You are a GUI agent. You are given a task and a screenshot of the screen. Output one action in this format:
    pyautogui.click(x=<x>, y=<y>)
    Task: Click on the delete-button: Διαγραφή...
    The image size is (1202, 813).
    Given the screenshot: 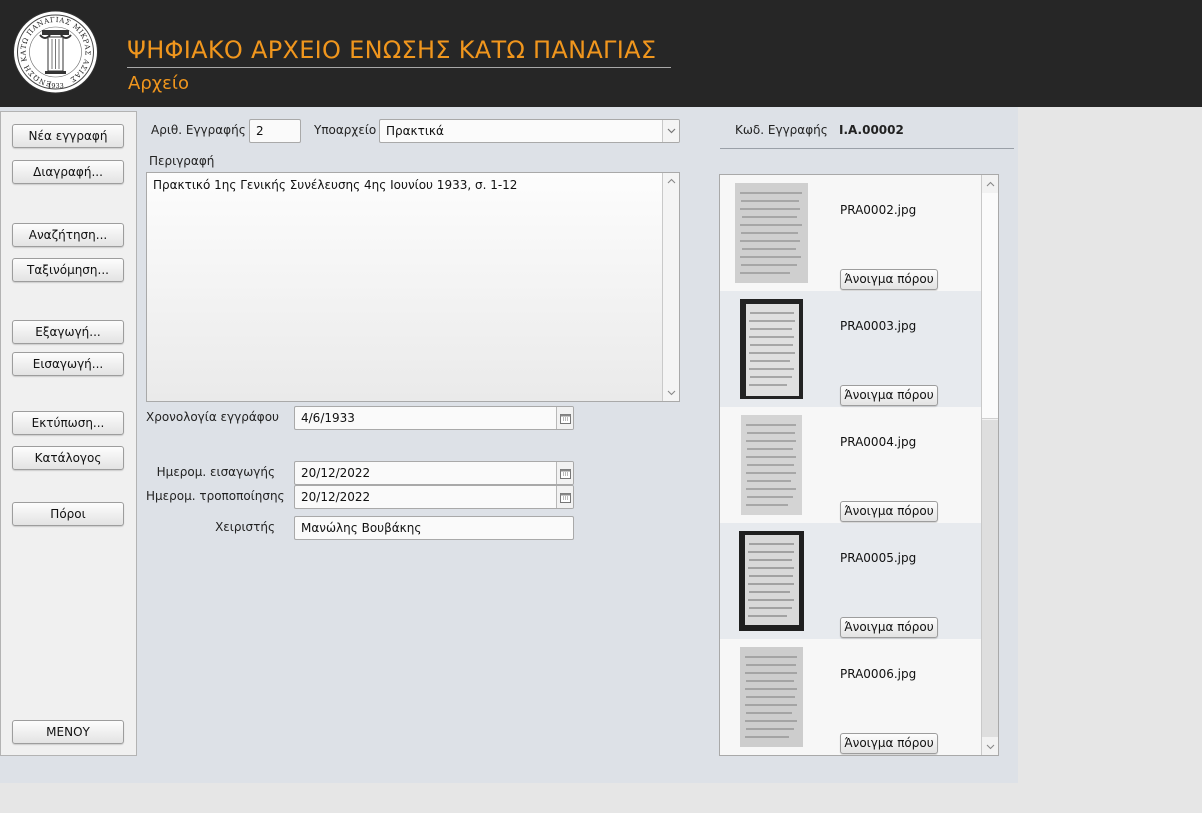 What is the action you would take?
    pyautogui.click(x=68, y=172)
    